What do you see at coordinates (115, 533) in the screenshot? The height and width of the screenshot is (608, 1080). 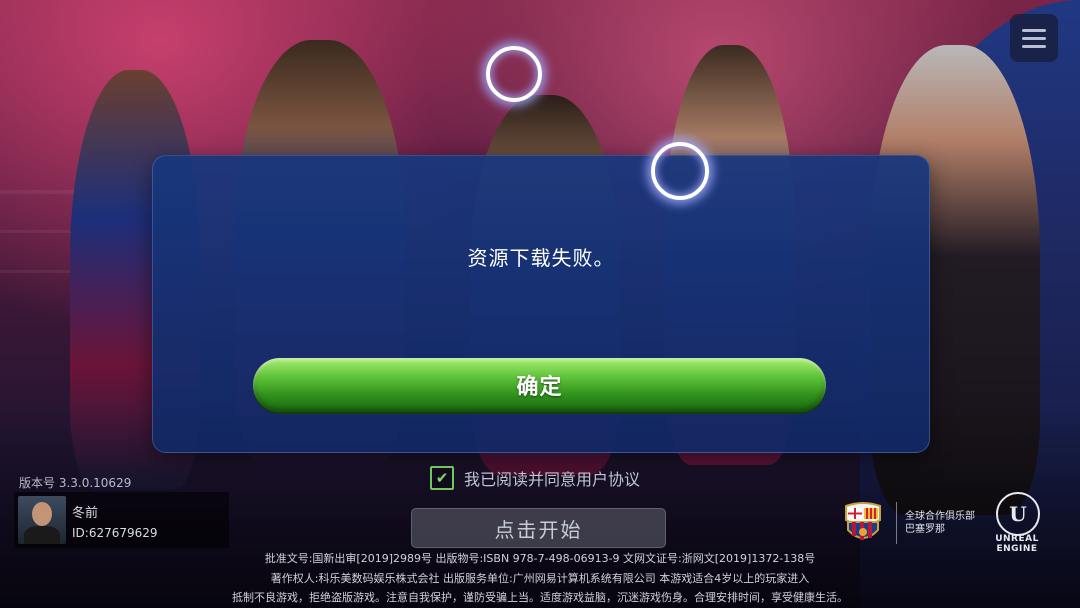 I see `user-id: ID:627679629` at bounding box center [115, 533].